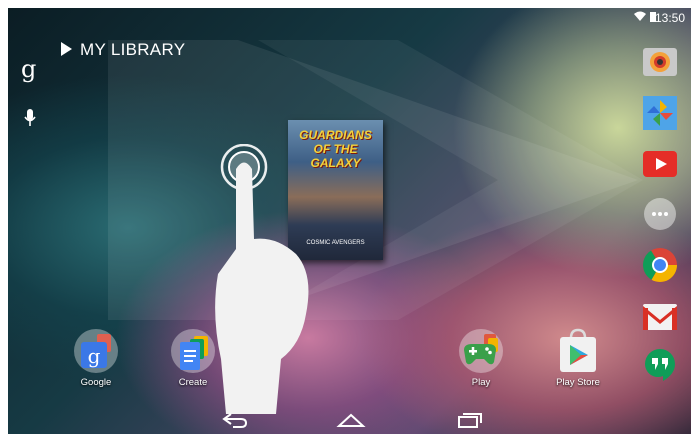  I want to click on play-games-icon, so click(481, 351).